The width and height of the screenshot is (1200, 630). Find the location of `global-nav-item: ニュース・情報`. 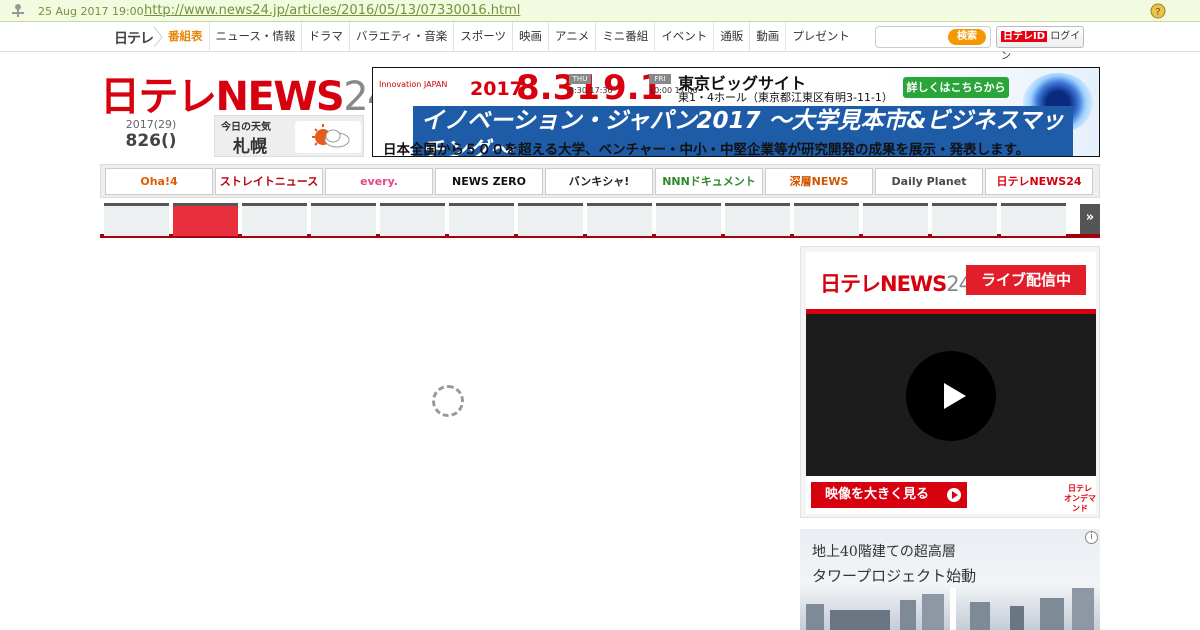

global-nav-item: ニュース・情報 is located at coordinates (256, 37).